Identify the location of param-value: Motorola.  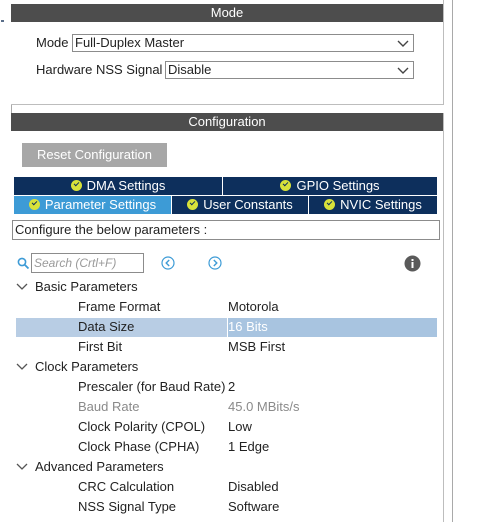
(253, 307).